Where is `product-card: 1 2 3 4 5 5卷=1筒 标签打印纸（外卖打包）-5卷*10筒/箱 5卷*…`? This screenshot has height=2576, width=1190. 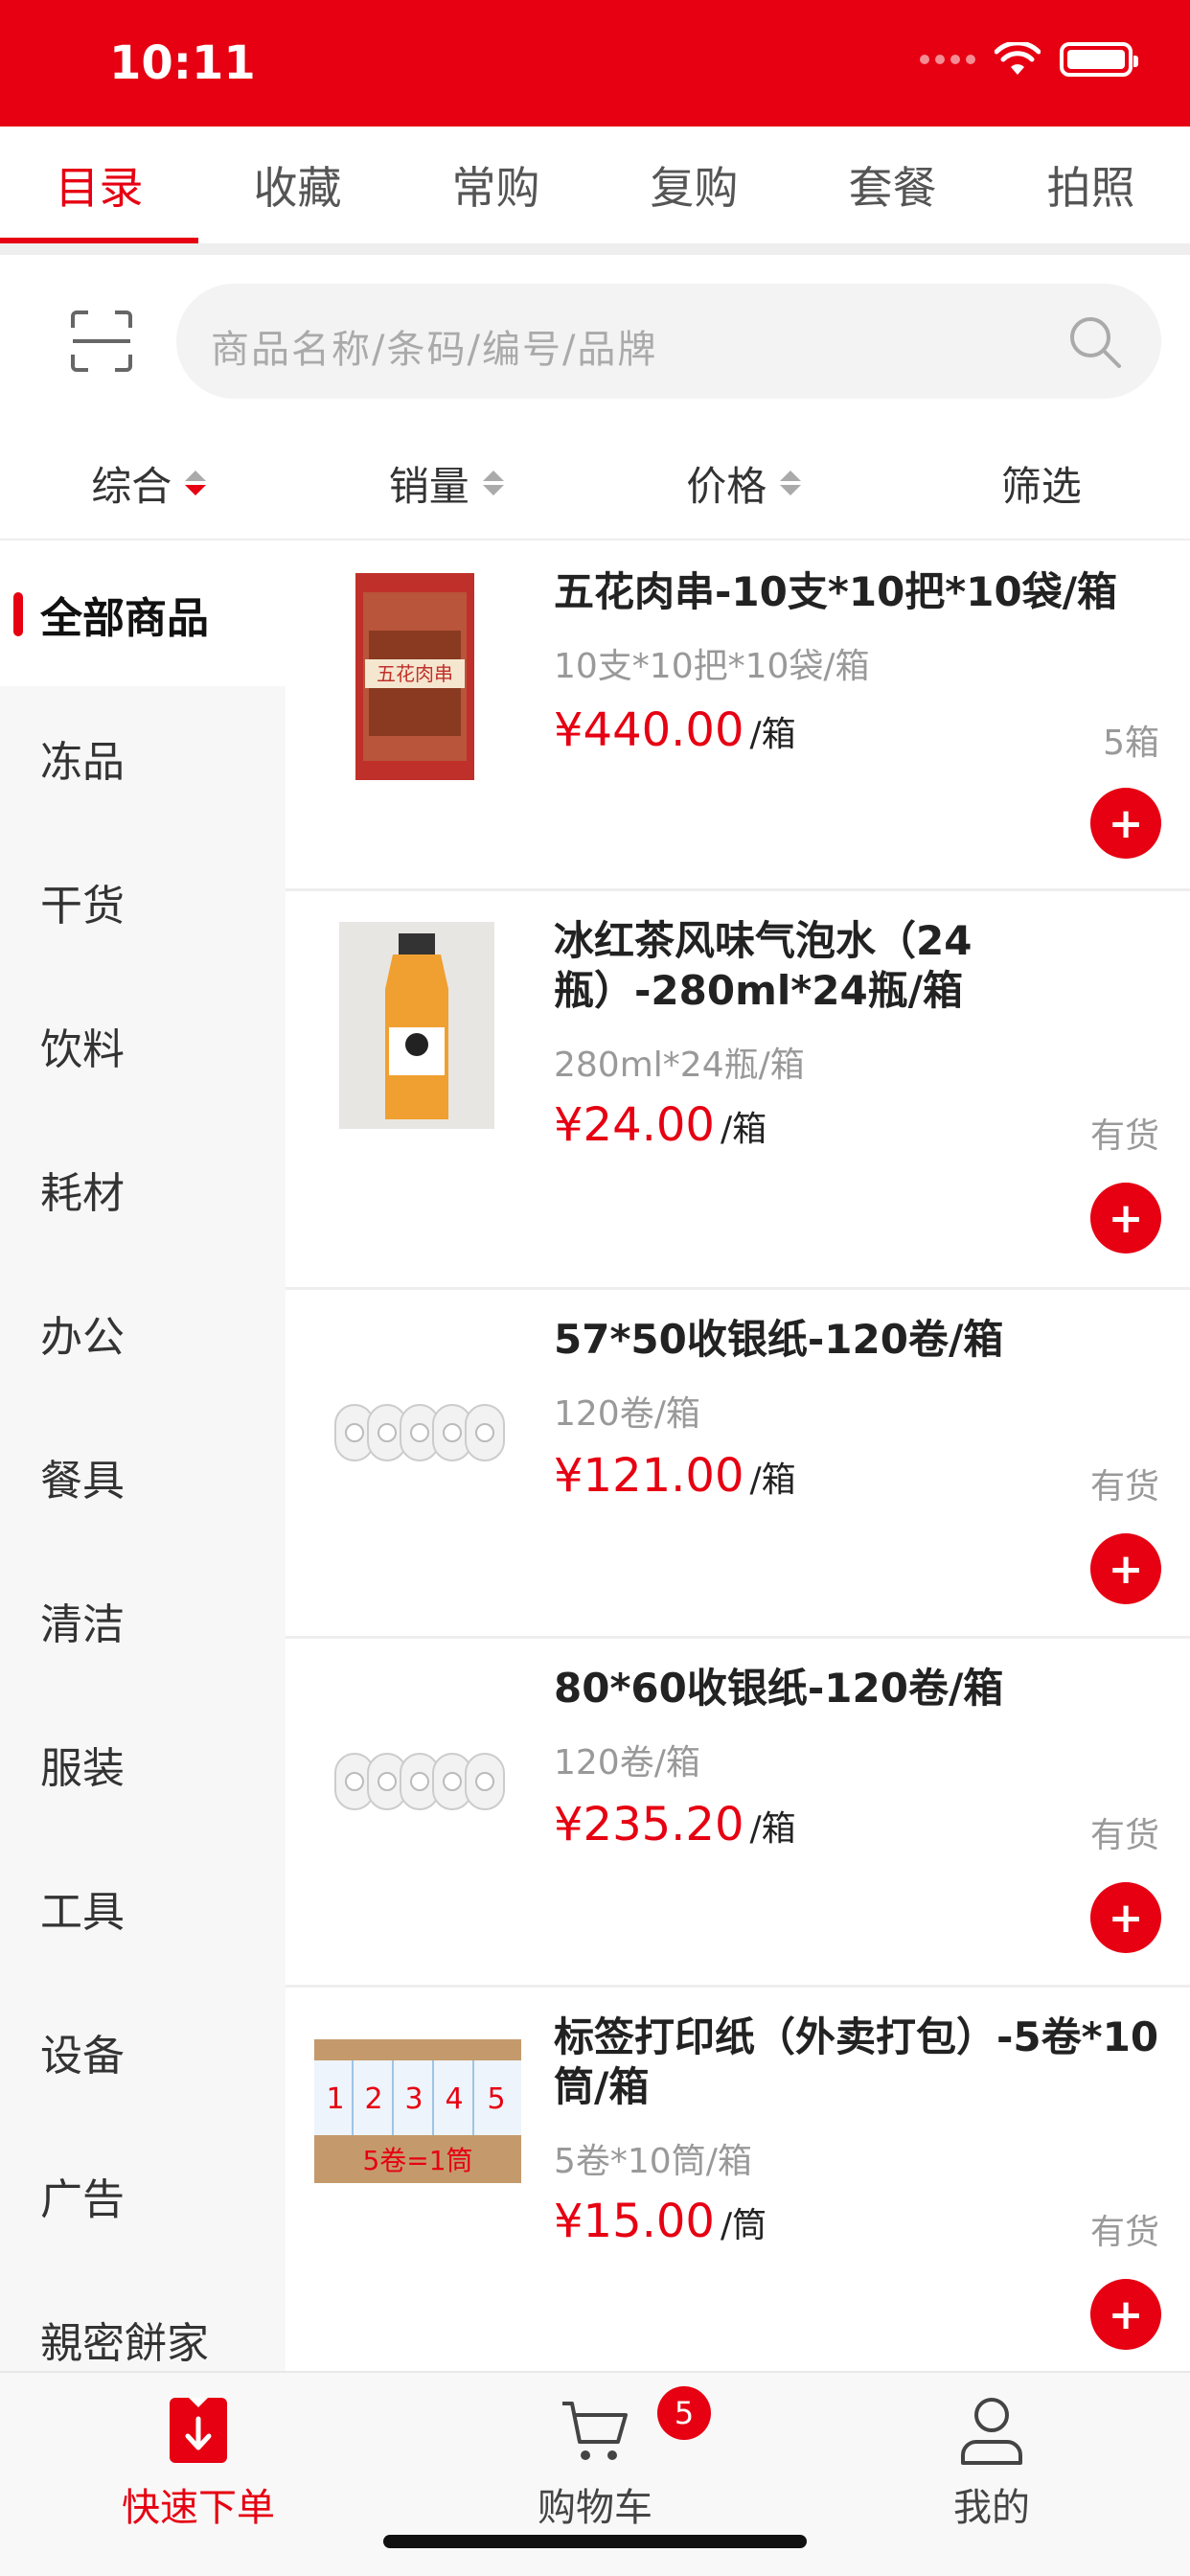
product-card: 1 2 3 4 5 5卷=1筒 标签打印纸（外卖打包）-5卷*10筒/箱 5卷*… is located at coordinates (738, 2179).